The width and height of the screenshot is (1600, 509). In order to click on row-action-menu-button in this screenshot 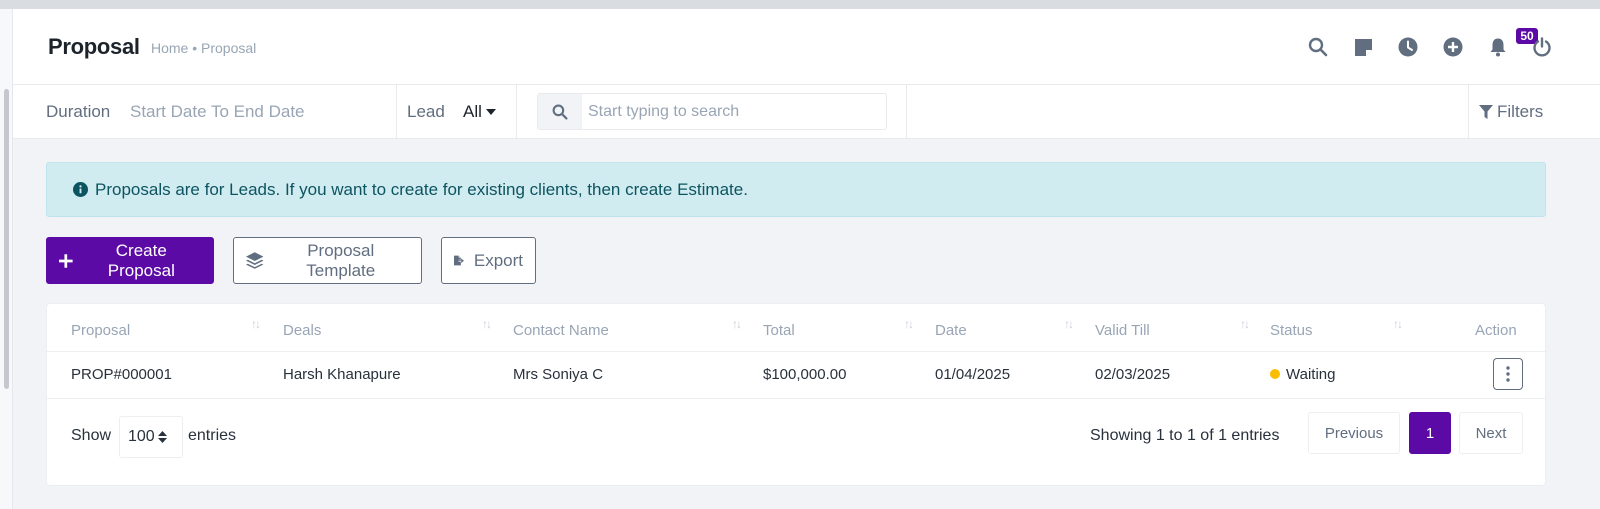, I will do `click(1508, 374)`.